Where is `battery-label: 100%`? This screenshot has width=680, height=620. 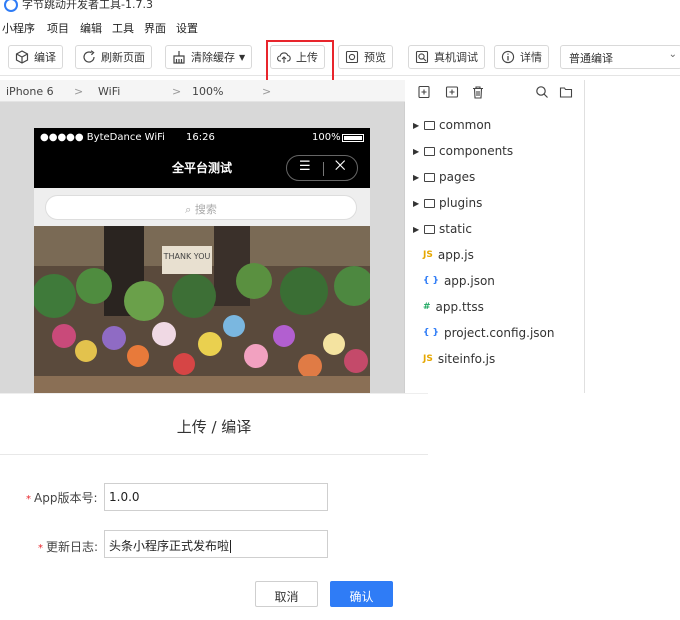
battery-label: 100% is located at coordinates (326, 137).